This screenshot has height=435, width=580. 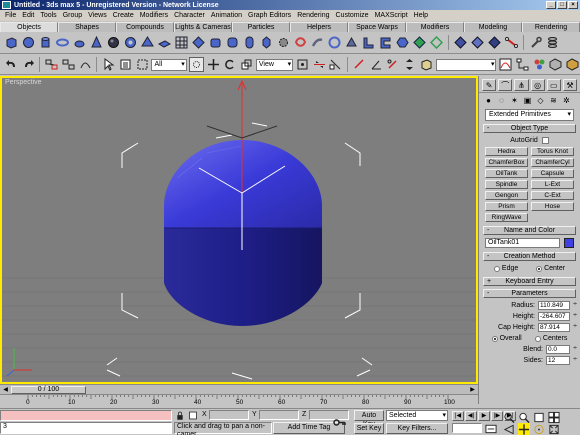 What do you see at coordinates (550, 268) in the screenshot?
I see `center-radio: Center` at bounding box center [550, 268].